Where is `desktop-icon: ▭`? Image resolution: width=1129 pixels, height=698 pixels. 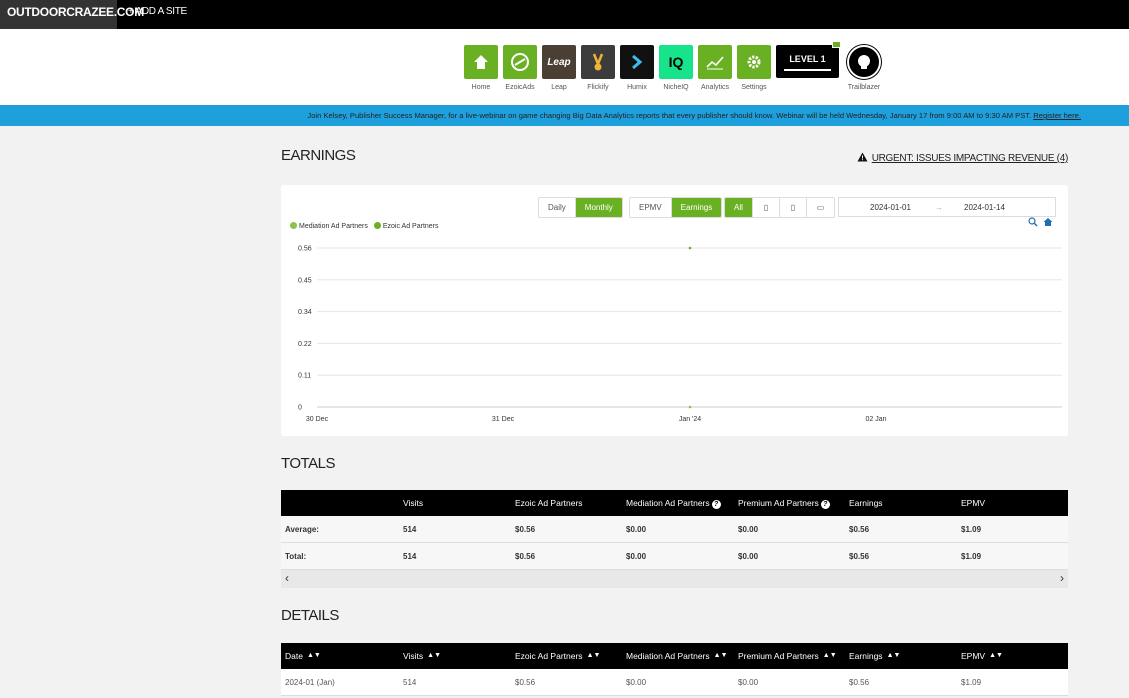 desktop-icon: ▭ is located at coordinates (820, 207).